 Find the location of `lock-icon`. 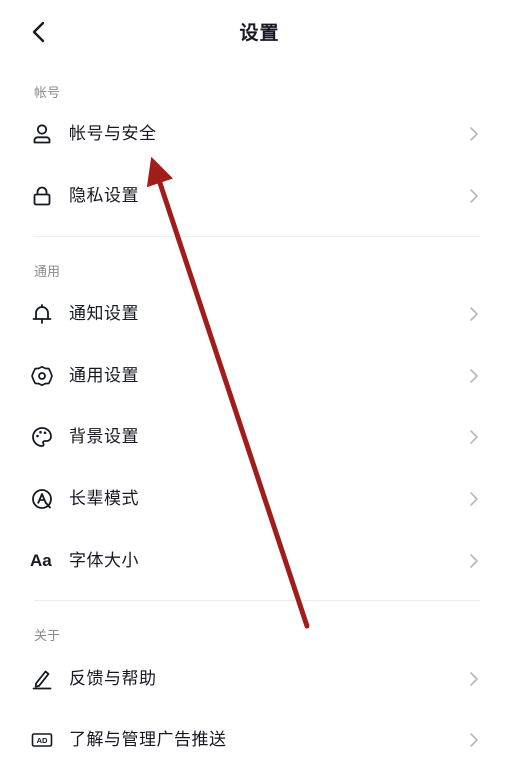

lock-icon is located at coordinates (42, 196).